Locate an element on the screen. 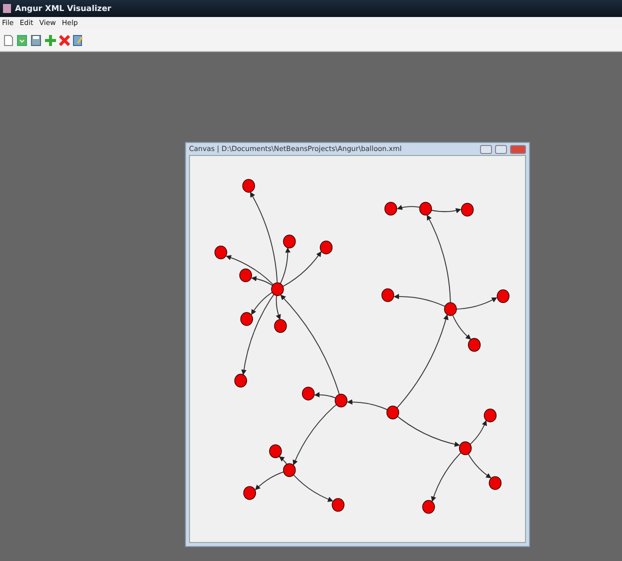 This screenshot has width=622, height=561. edit-document-icon is located at coordinates (78, 40).